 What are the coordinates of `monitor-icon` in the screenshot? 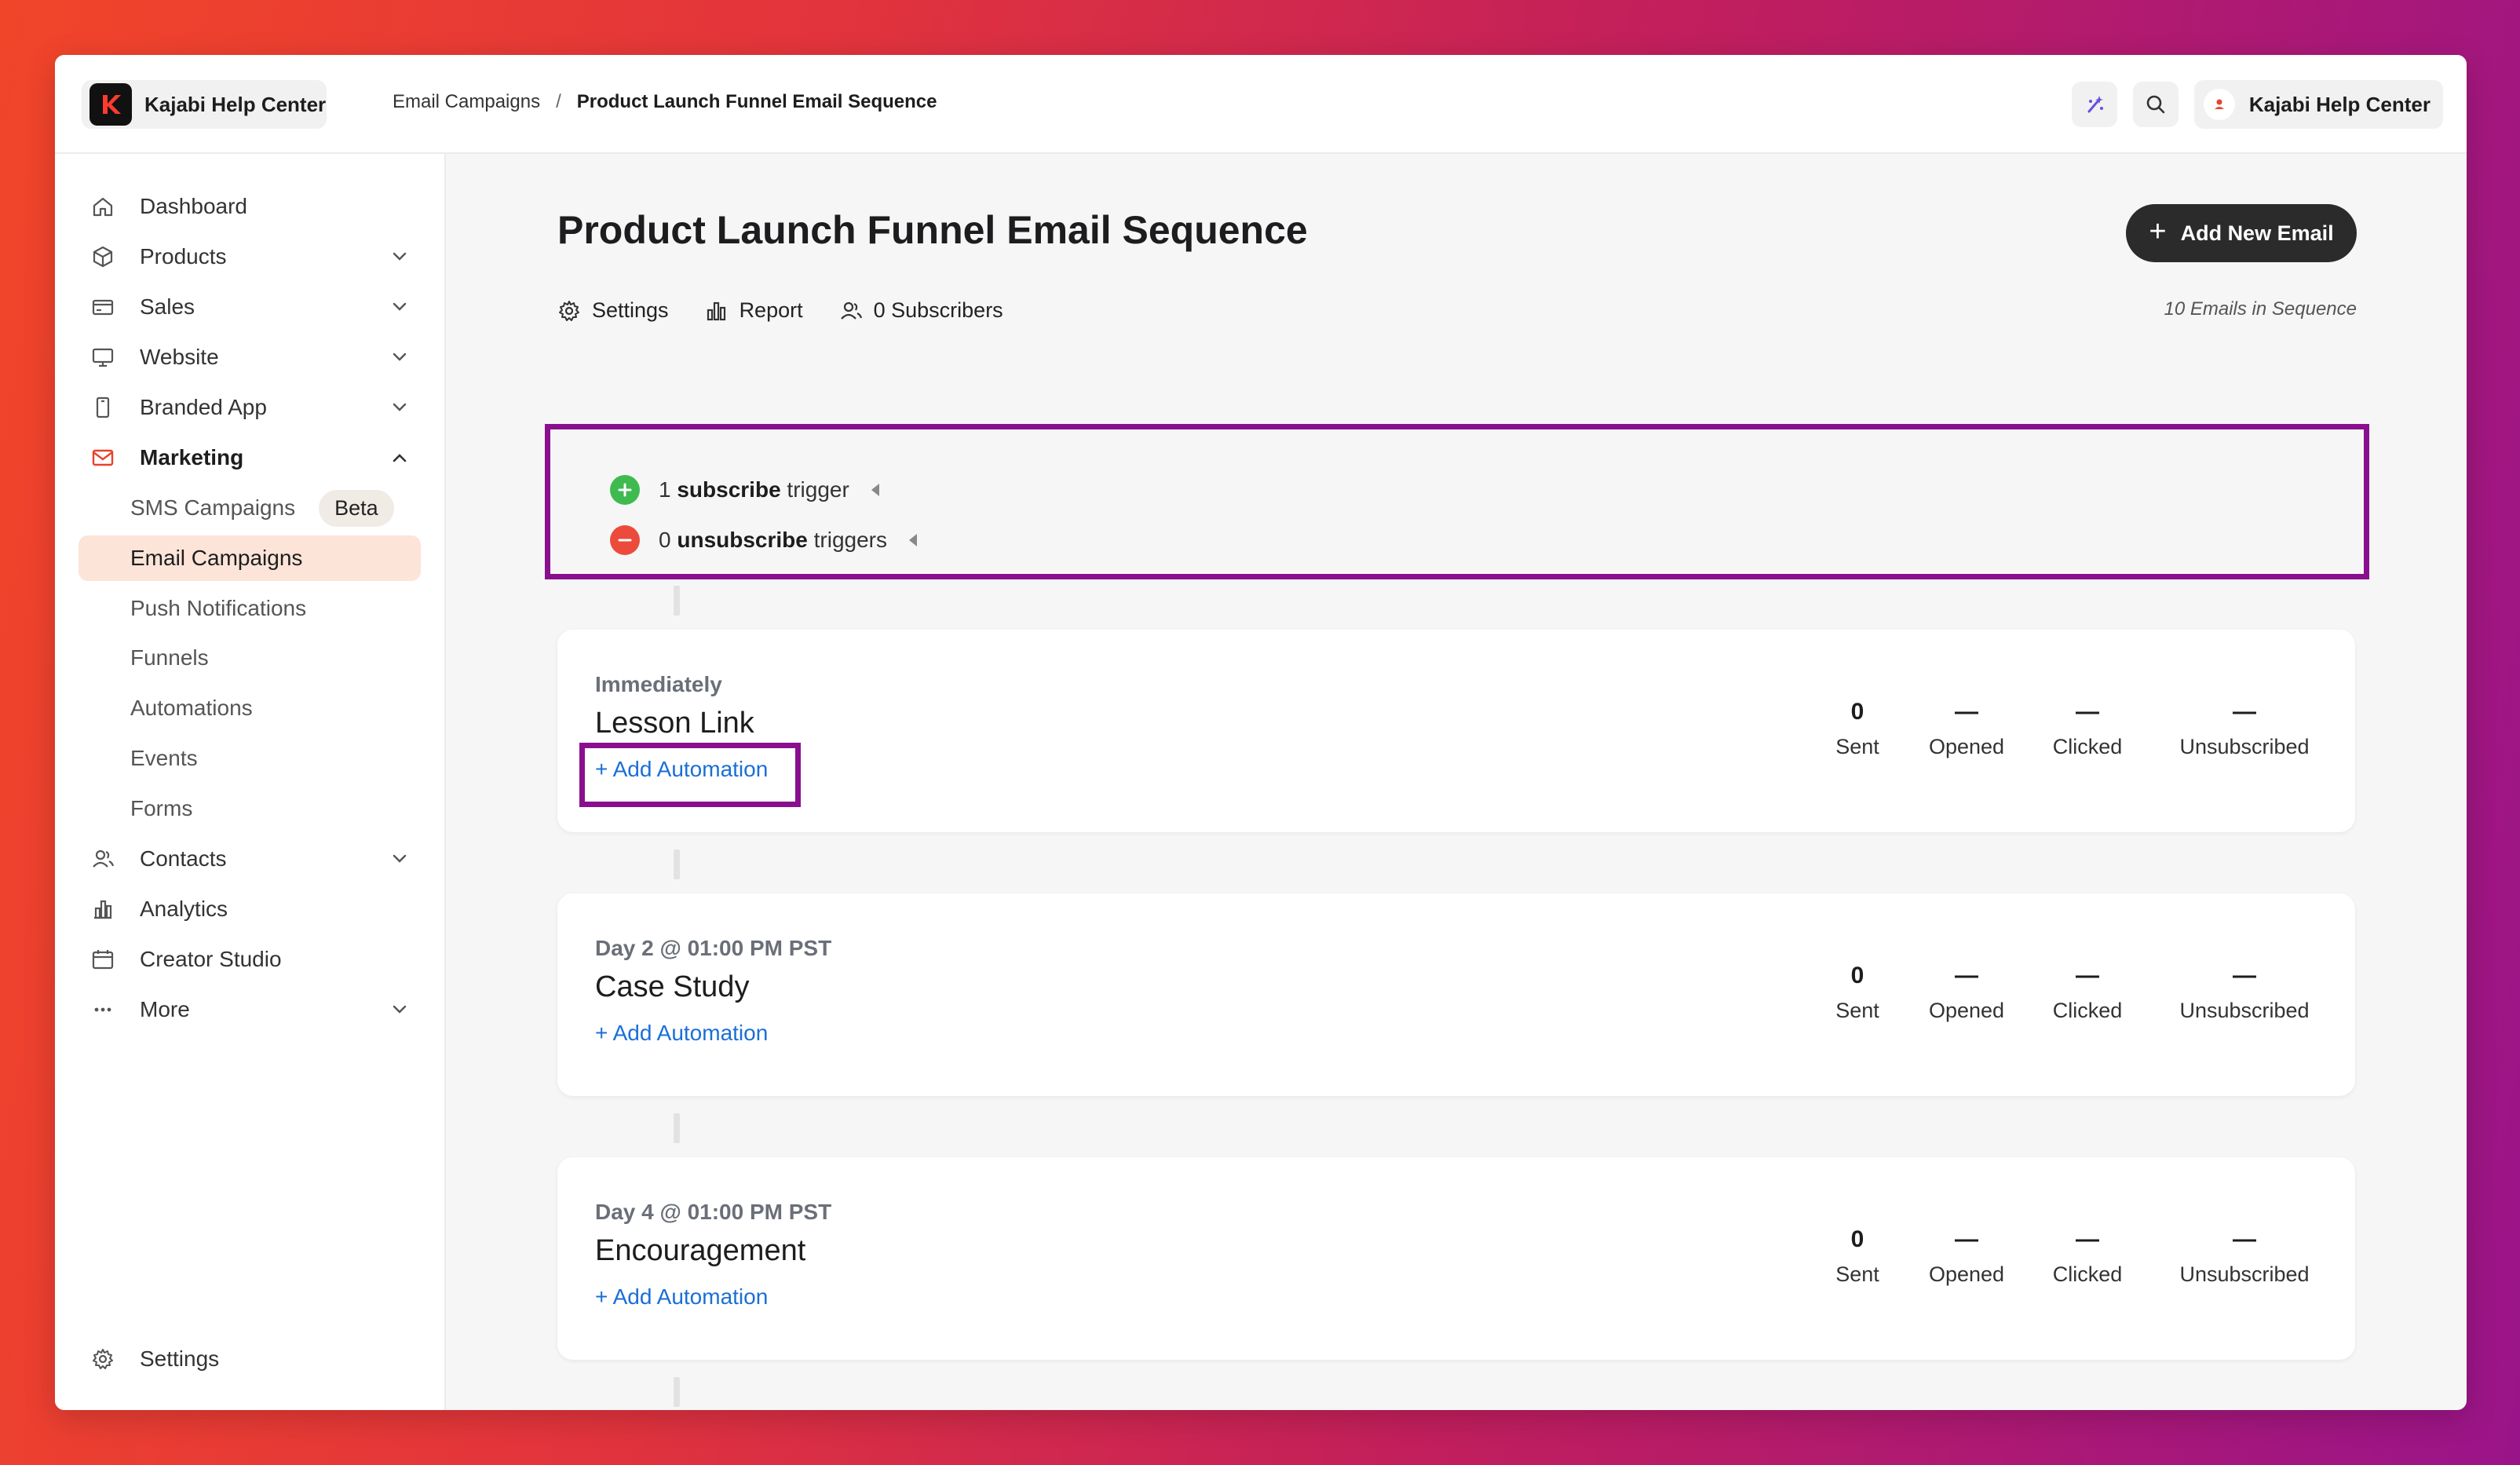 It's located at (102, 357).